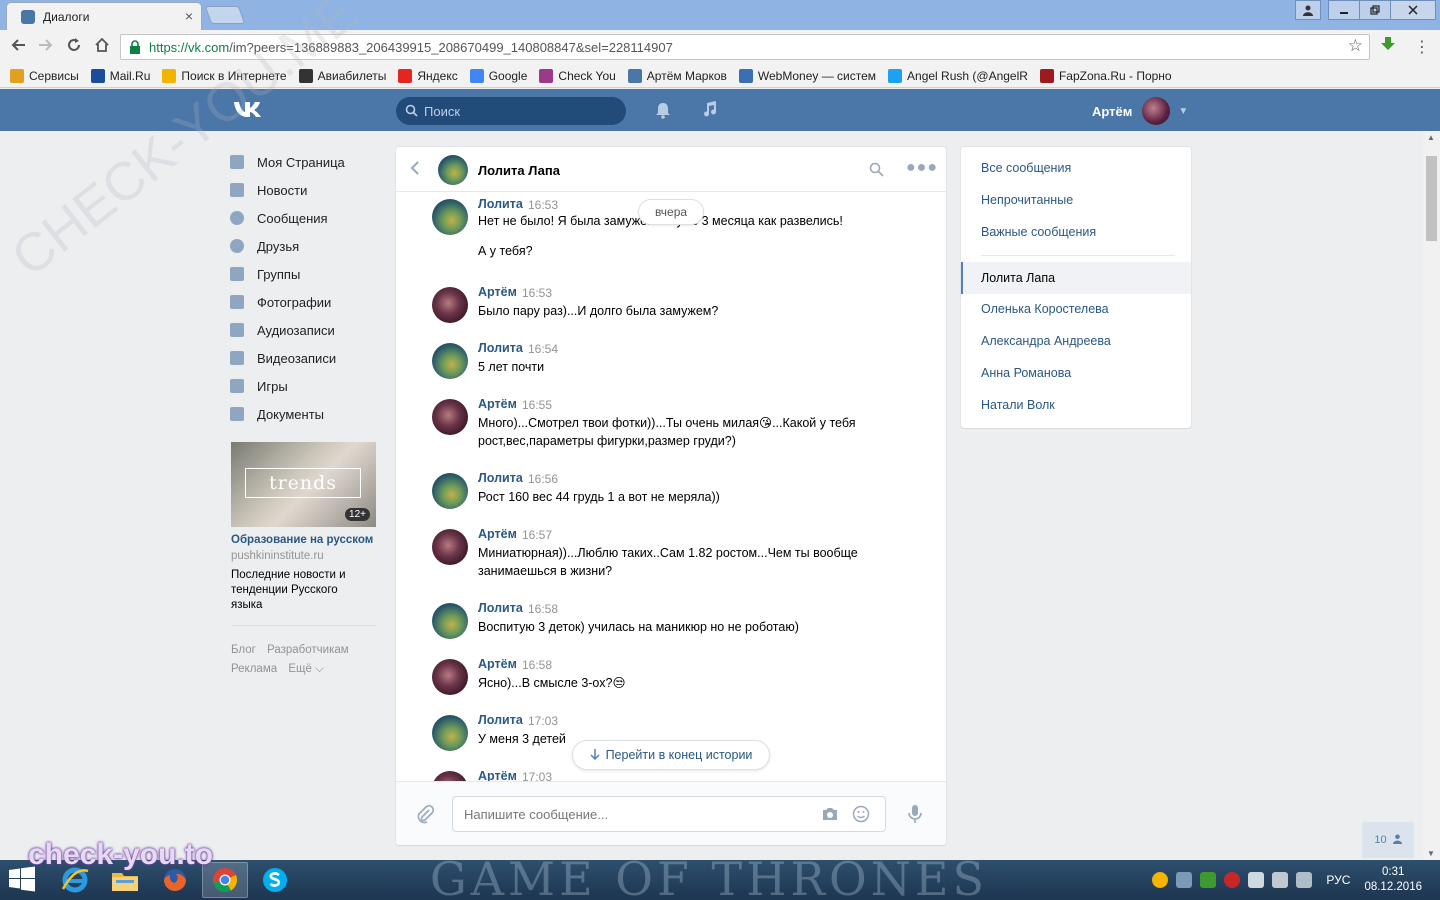 This screenshot has height=900, width=1440. I want to click on message-input-box, so click(669, 814).